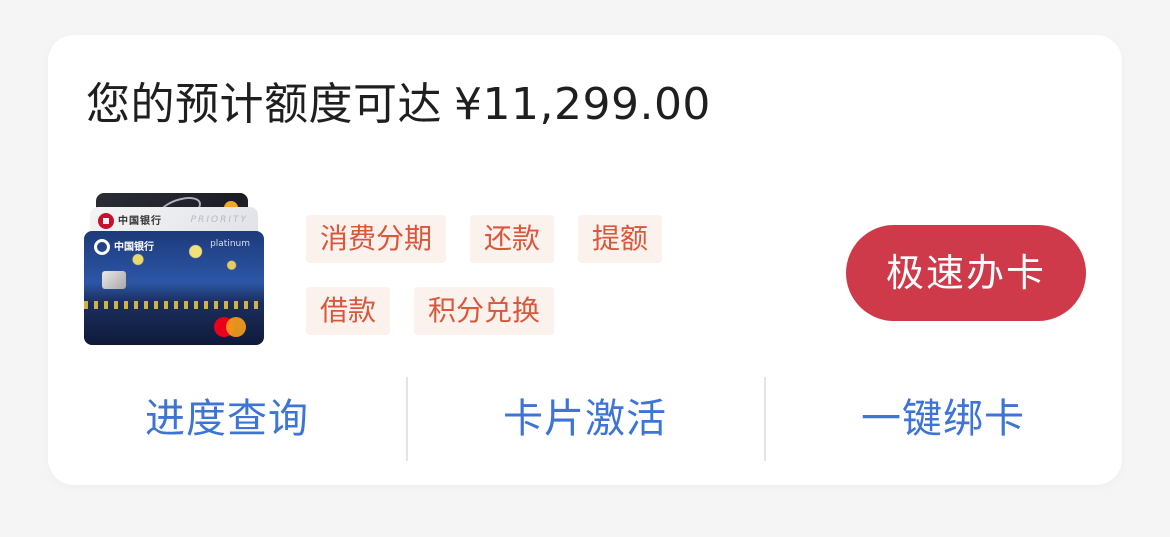 Image resolution: width=1170 pixels, height=537 pixels. Describe the element at coordinates (376, 239) in the screenshot. I see `tag-installment: 消费分期` at that location.